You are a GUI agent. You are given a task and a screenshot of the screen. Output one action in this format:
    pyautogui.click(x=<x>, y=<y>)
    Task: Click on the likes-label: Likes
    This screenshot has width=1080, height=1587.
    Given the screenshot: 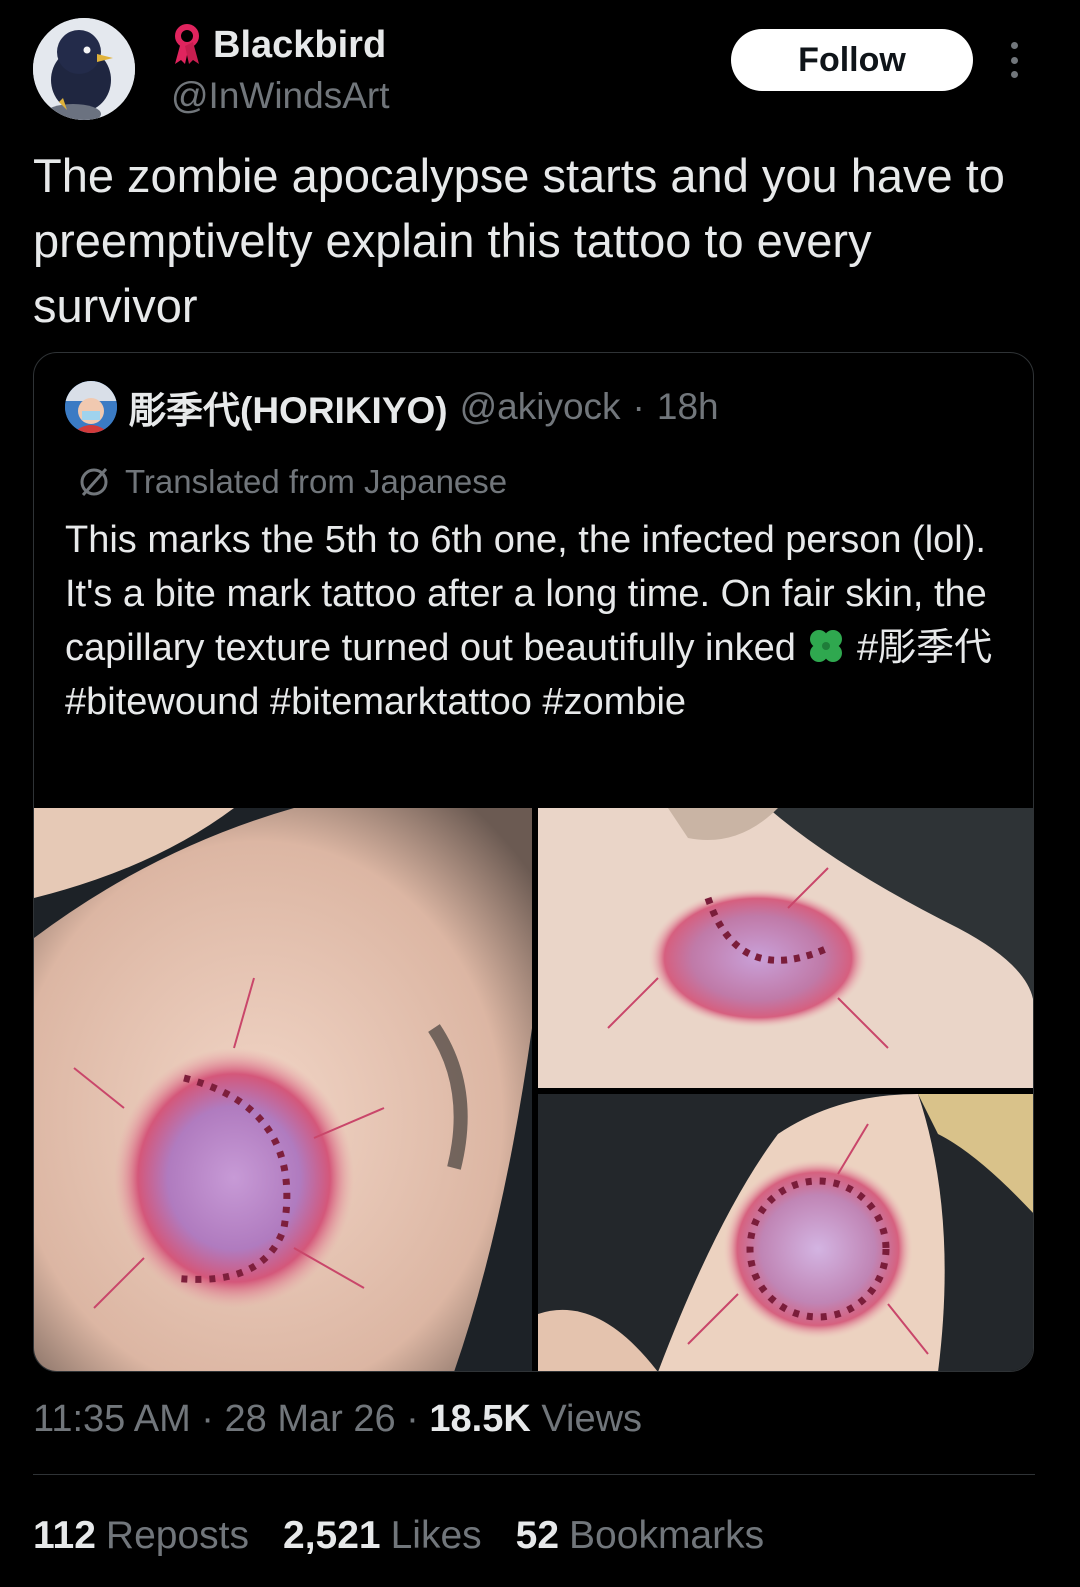 What is the action you would take?
    pyautogui.click(x=436, y=1535)
    